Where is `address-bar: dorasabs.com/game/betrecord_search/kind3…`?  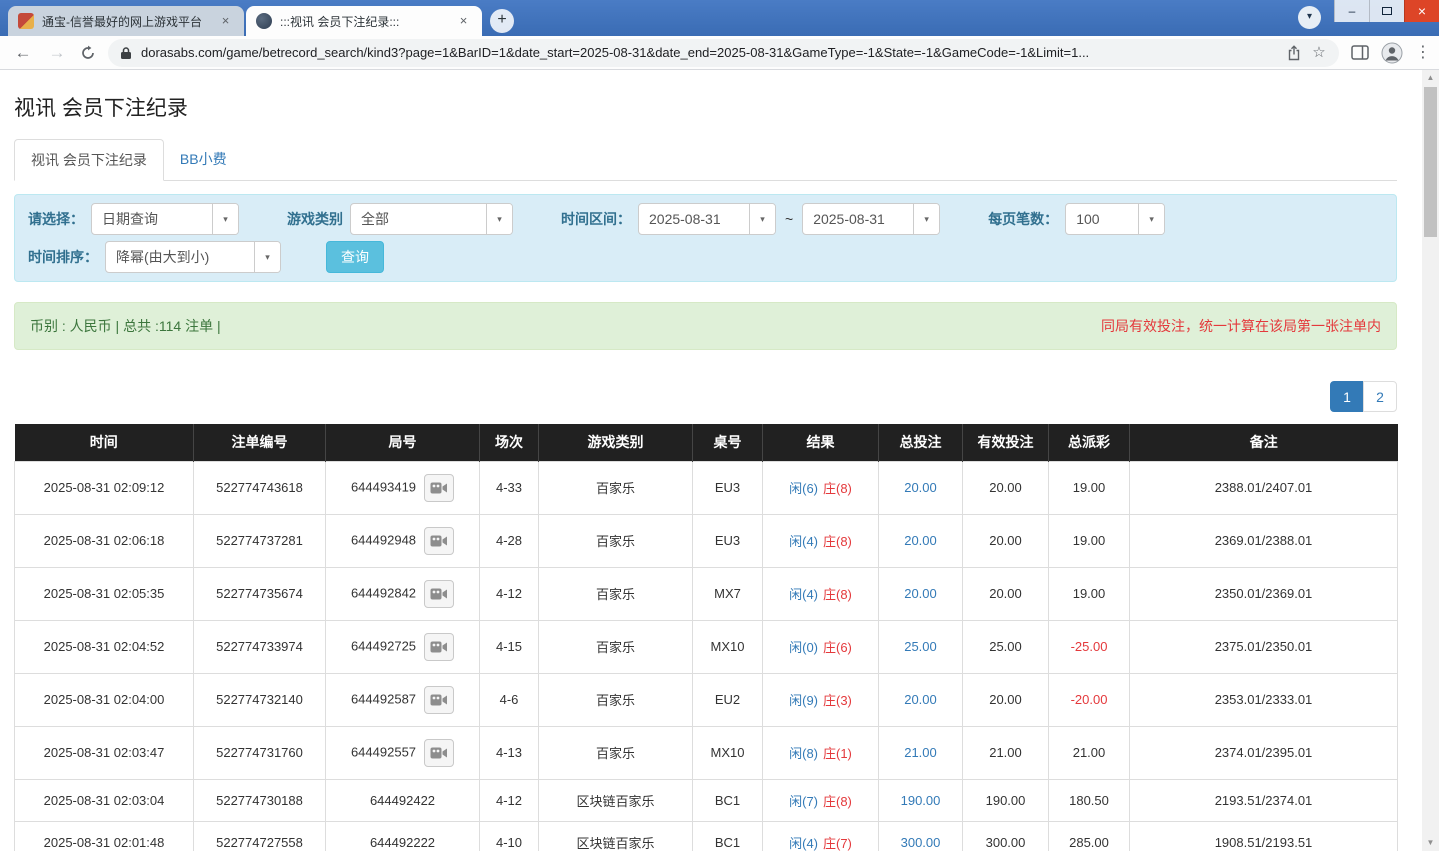
address-bar: dorasabs.com/game/betrecord_search/kind3… is located at coordinates (723, 52).